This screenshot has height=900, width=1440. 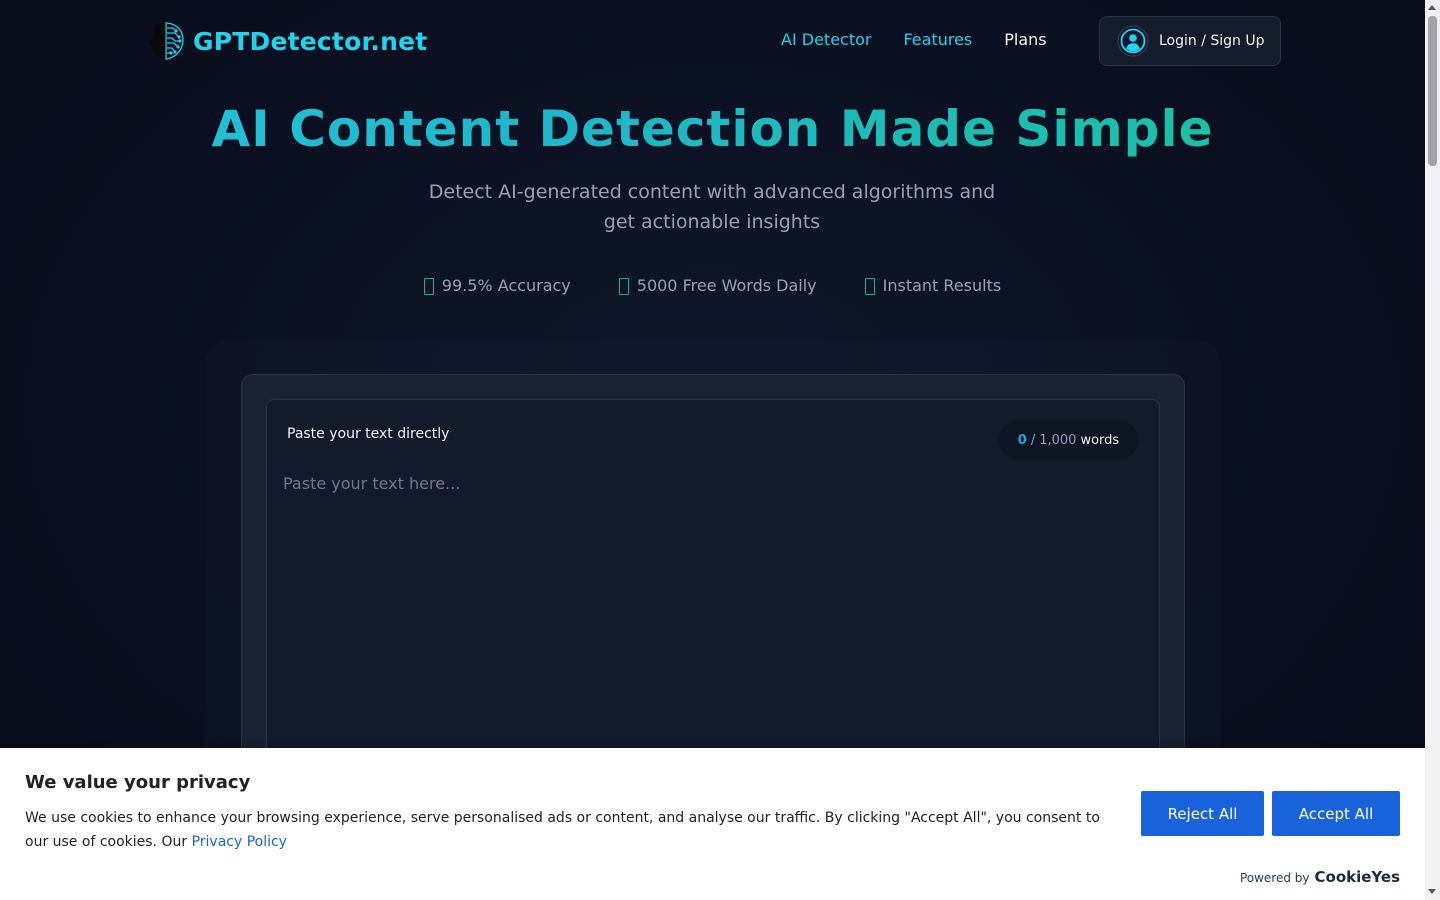 I want to click on nav-ai-detector: AI Detector, so click(x=826, y=40).